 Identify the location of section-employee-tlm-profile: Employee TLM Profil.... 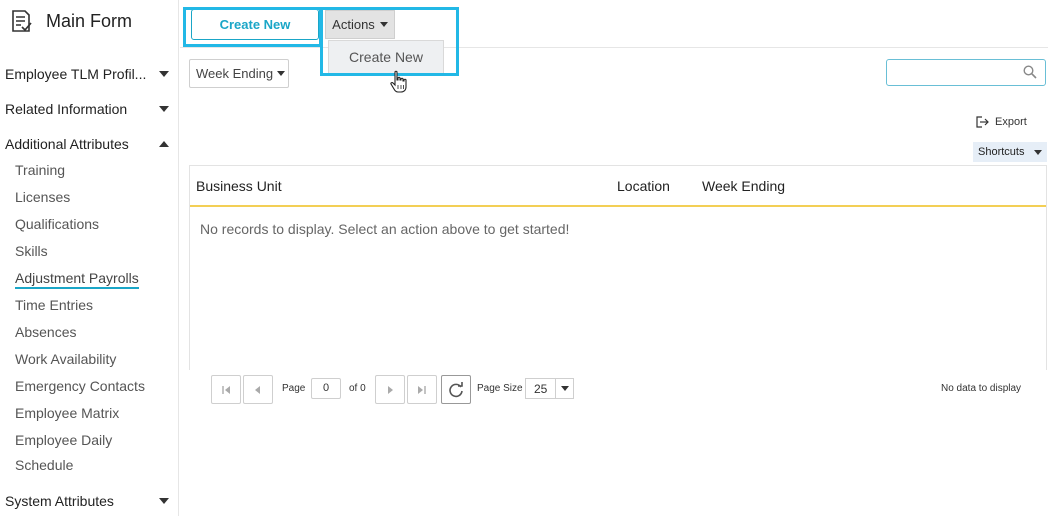
(90, 74).